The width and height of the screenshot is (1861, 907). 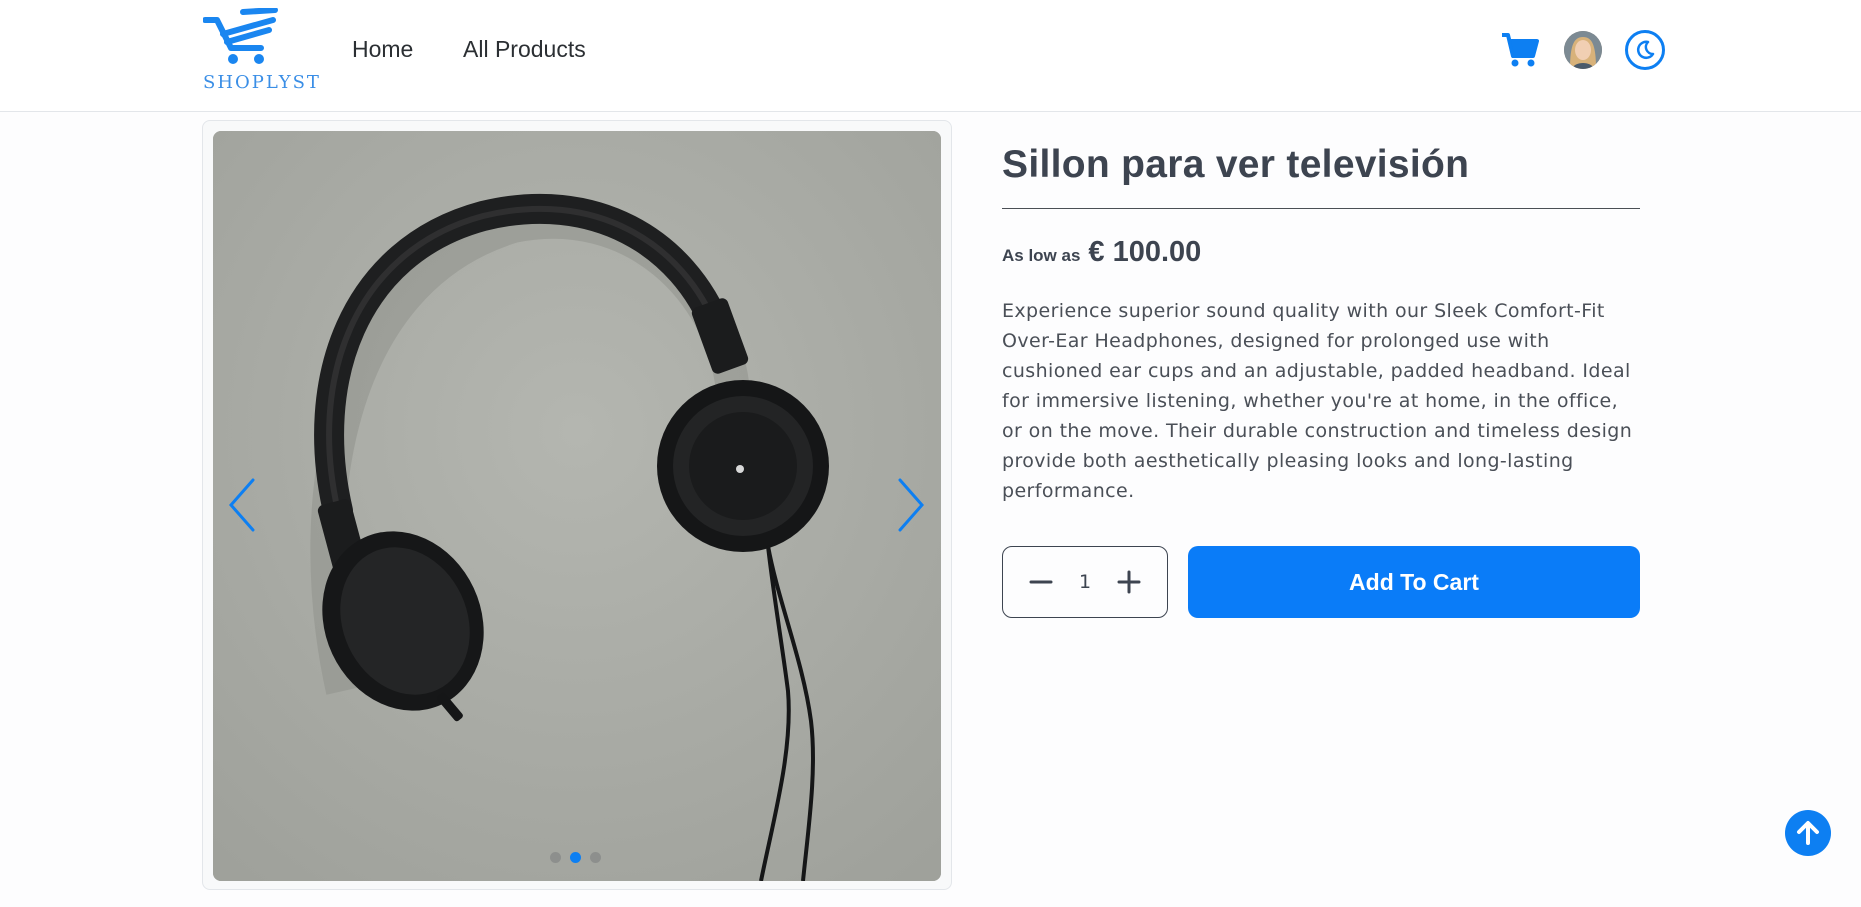 I want to click on nav-all-products-link: All Products, so click(x=524, y=49).